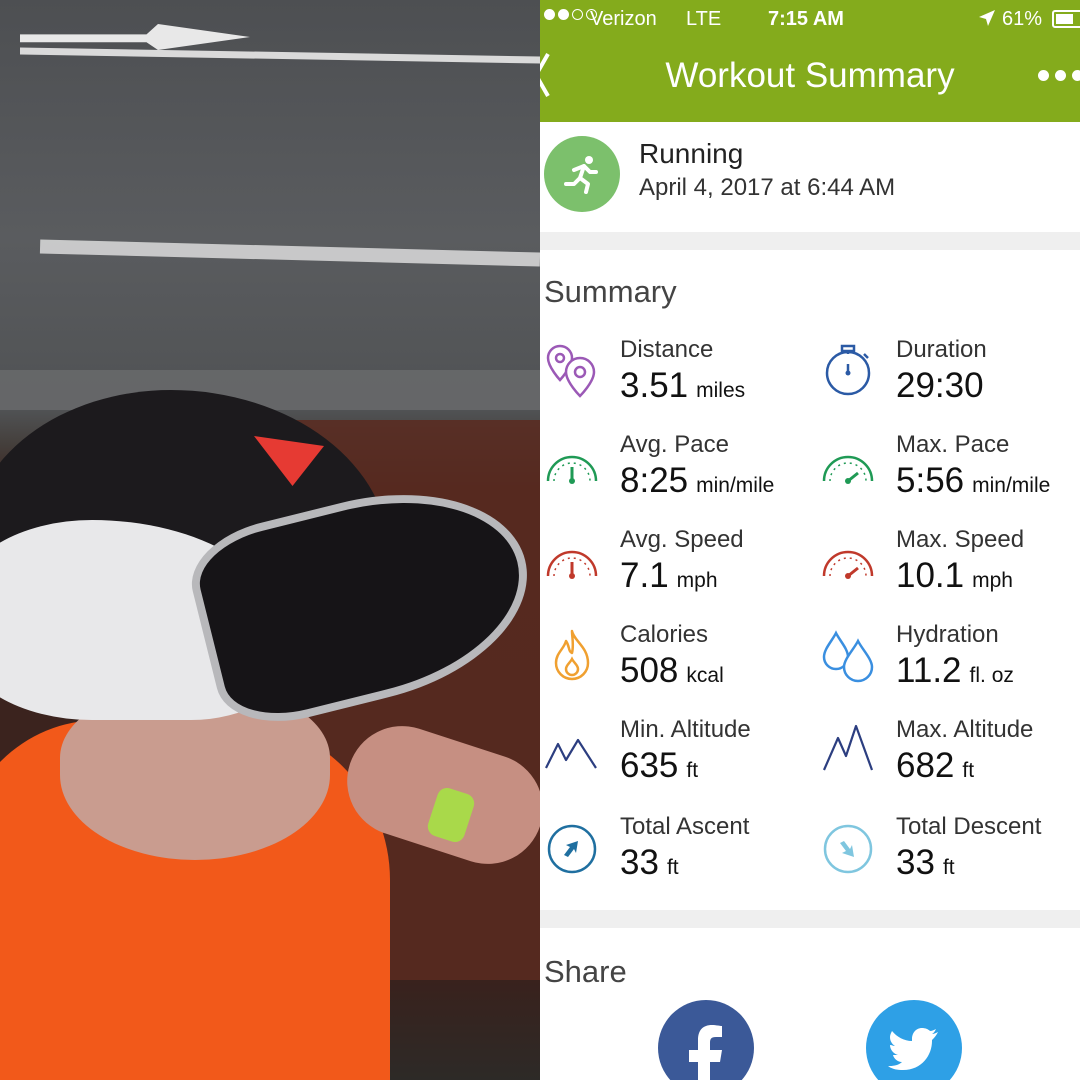 Image resolution: width=1080 pixels, height=1080 pixels. I want to click on stat-number: 682, so click(925, 765).